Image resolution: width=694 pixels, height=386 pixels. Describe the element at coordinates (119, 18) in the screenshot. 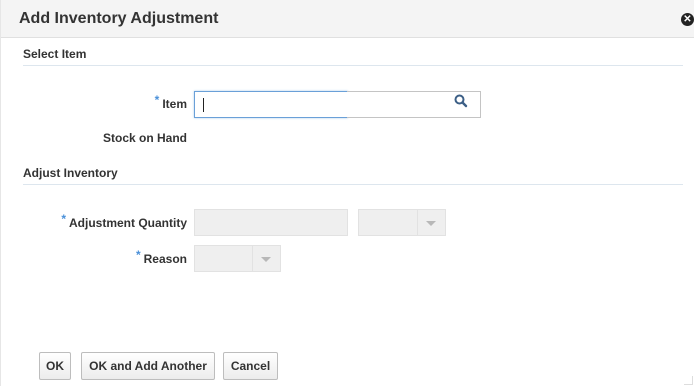

I see `dialog-title: Add Inventory Adjustment` at that location.